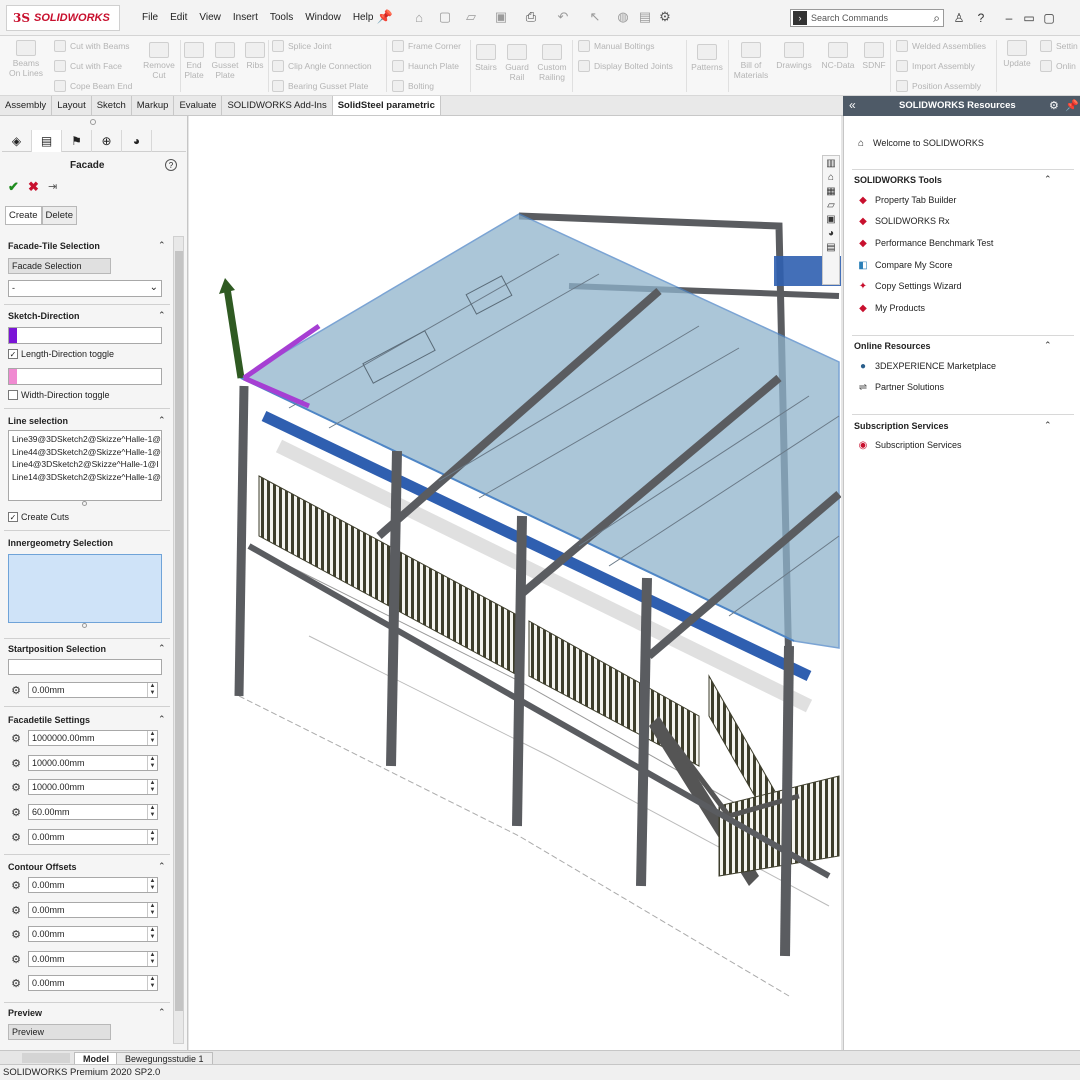 The image size is (1080, 1080). Describe the element at coordinates (852, 105) in the screenshot. I see `collapse-panel-icon: «` at that location.